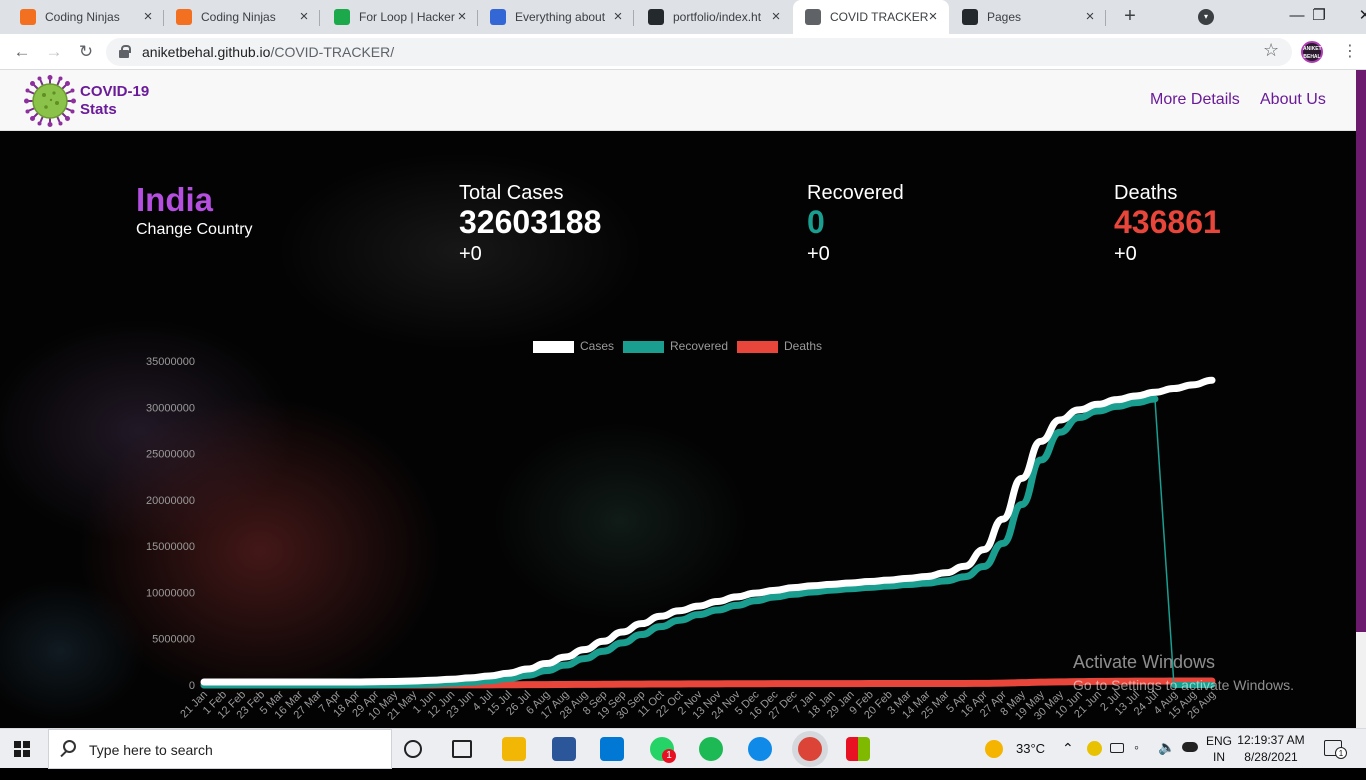  Describe the element at coordinates (879, 17) in the screenshot. I see `tab-title: COVID TRACKER` at that location.